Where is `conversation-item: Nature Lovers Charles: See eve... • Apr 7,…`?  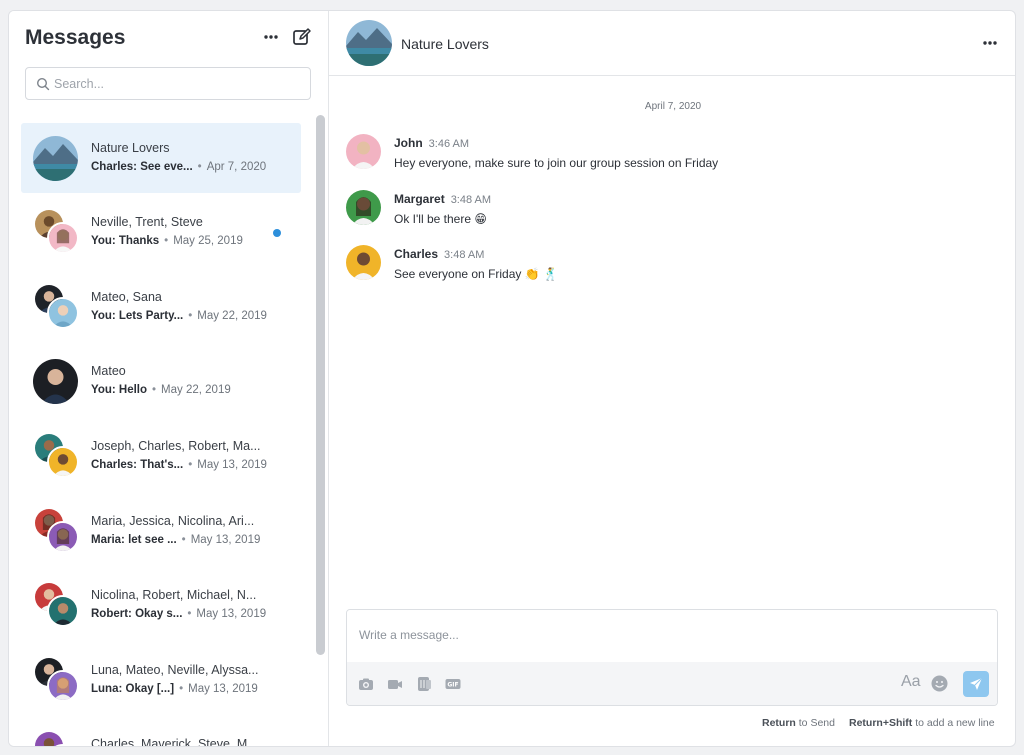 conversation-item: Nature Lovers Charles: See eve... • Apr 7,… is located at coordinates (161, 158).